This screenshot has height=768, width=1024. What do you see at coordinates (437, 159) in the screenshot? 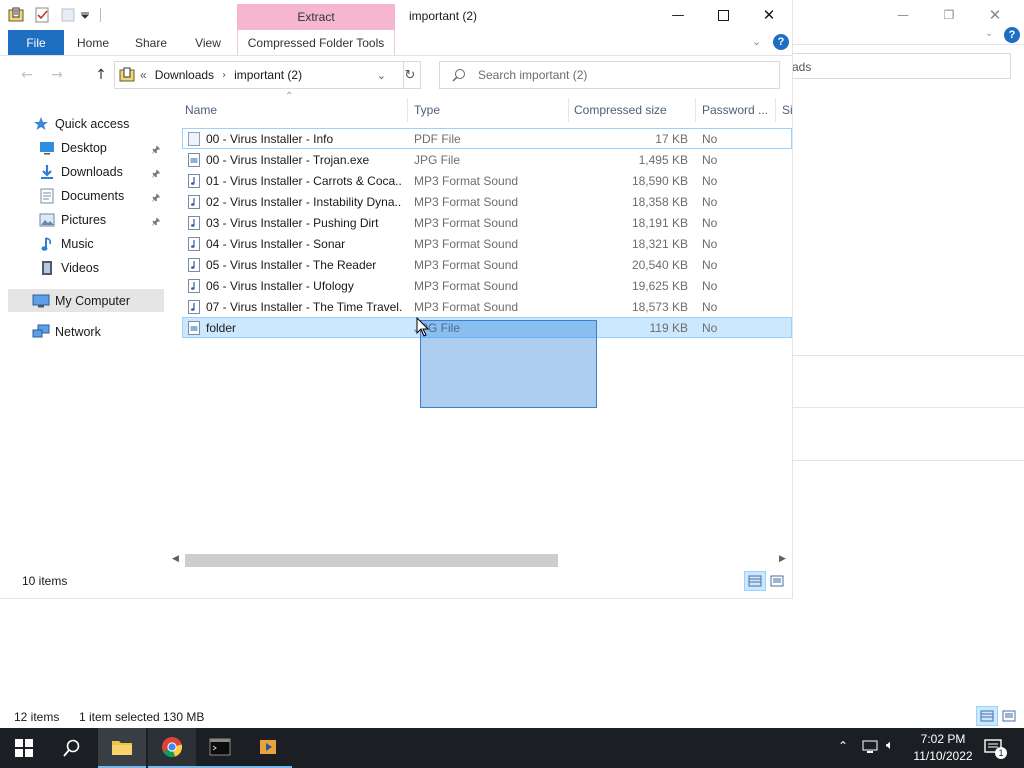
I see `file-type: JPG File` at bounding box center [437, 159].